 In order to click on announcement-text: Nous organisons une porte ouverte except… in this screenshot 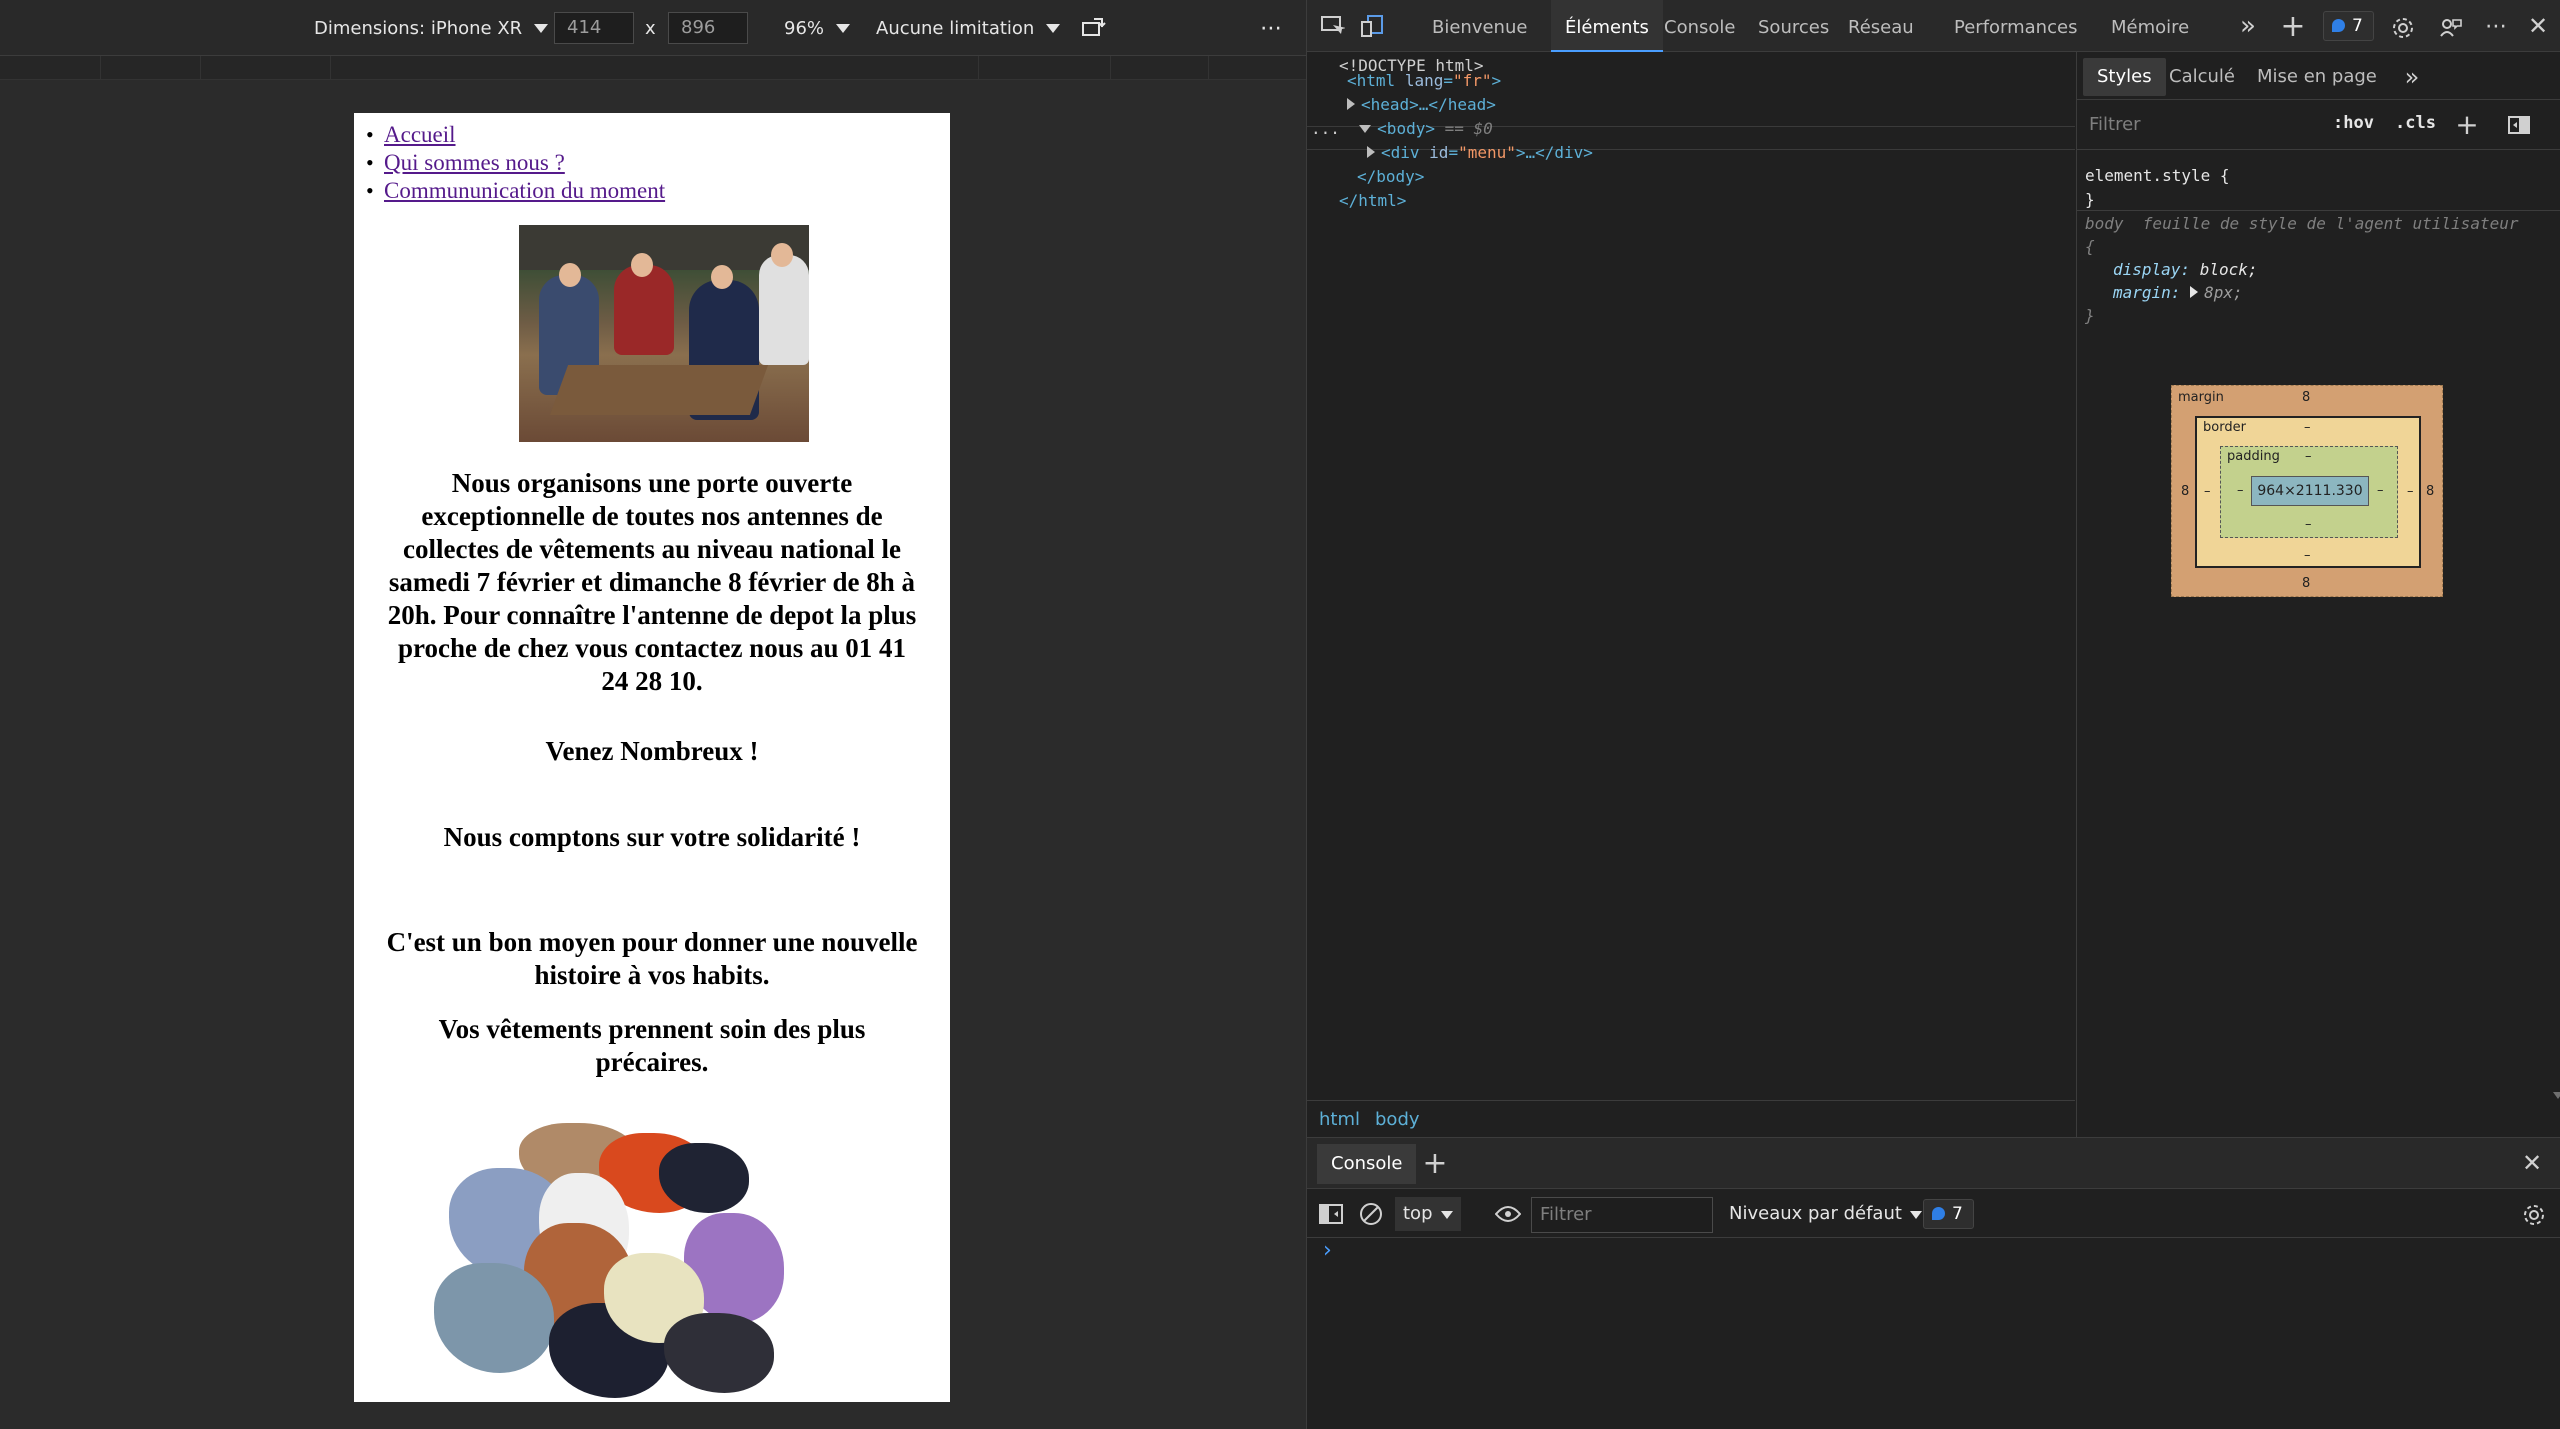, I will do `click(652, 582)`.